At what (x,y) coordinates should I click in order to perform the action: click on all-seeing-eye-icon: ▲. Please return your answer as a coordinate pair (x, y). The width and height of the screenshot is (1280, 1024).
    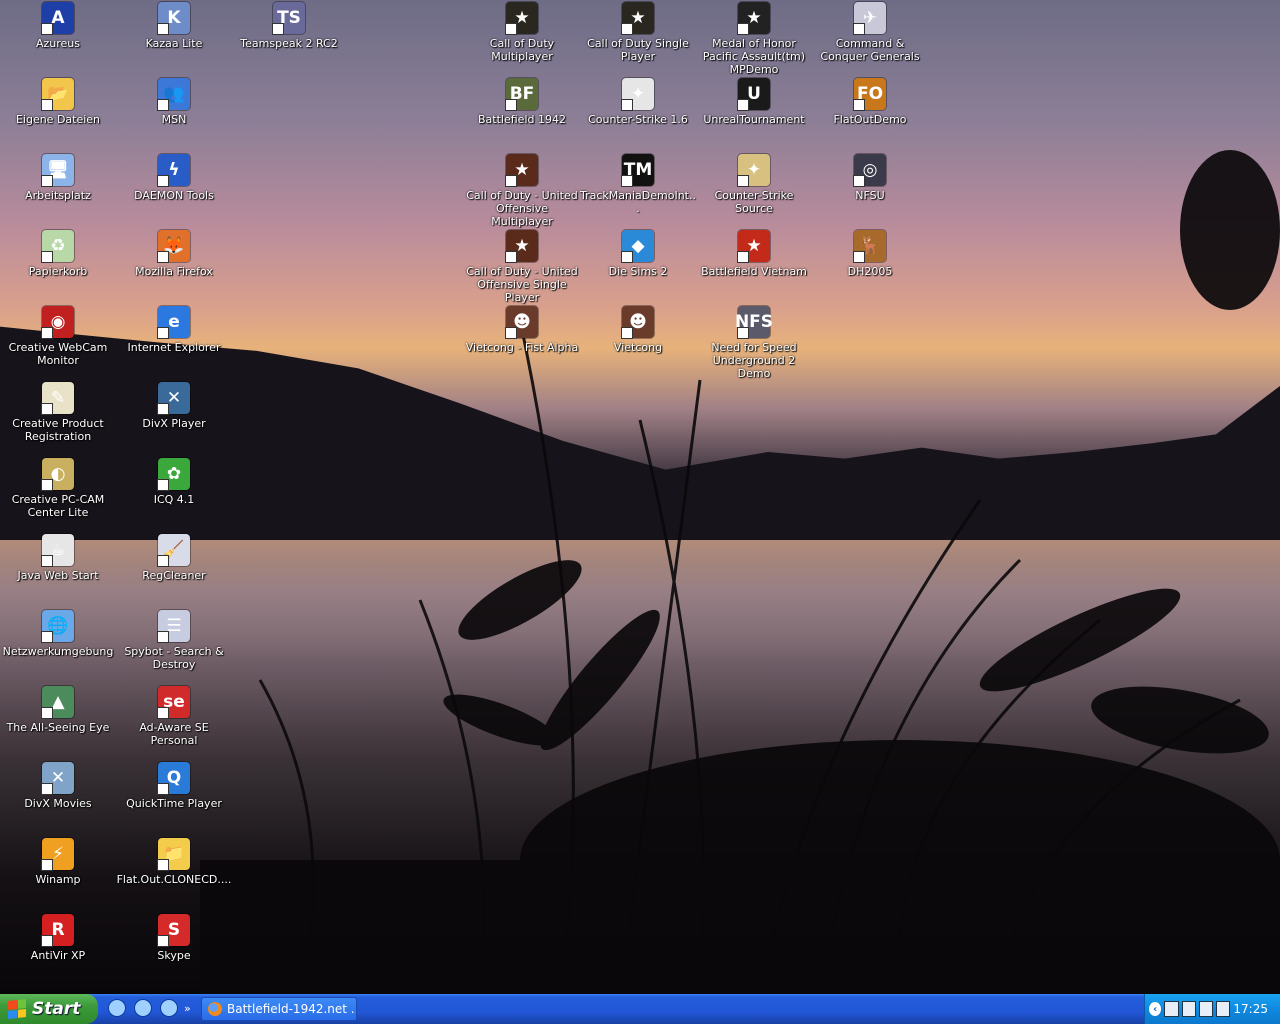
    Looking at the image, I should click on (57, 702).